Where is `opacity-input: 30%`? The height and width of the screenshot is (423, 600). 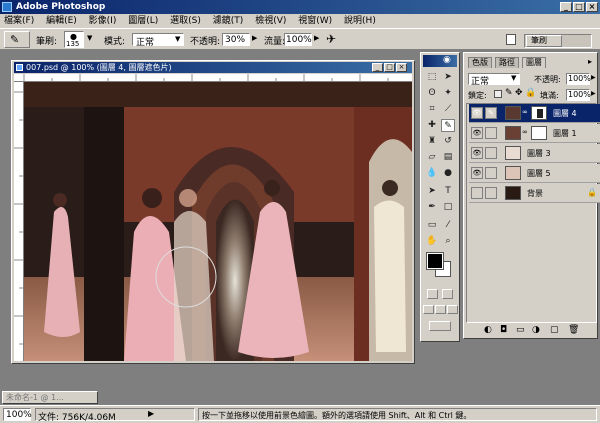
opacity-input: 30% is located at coordinates (236, 39).